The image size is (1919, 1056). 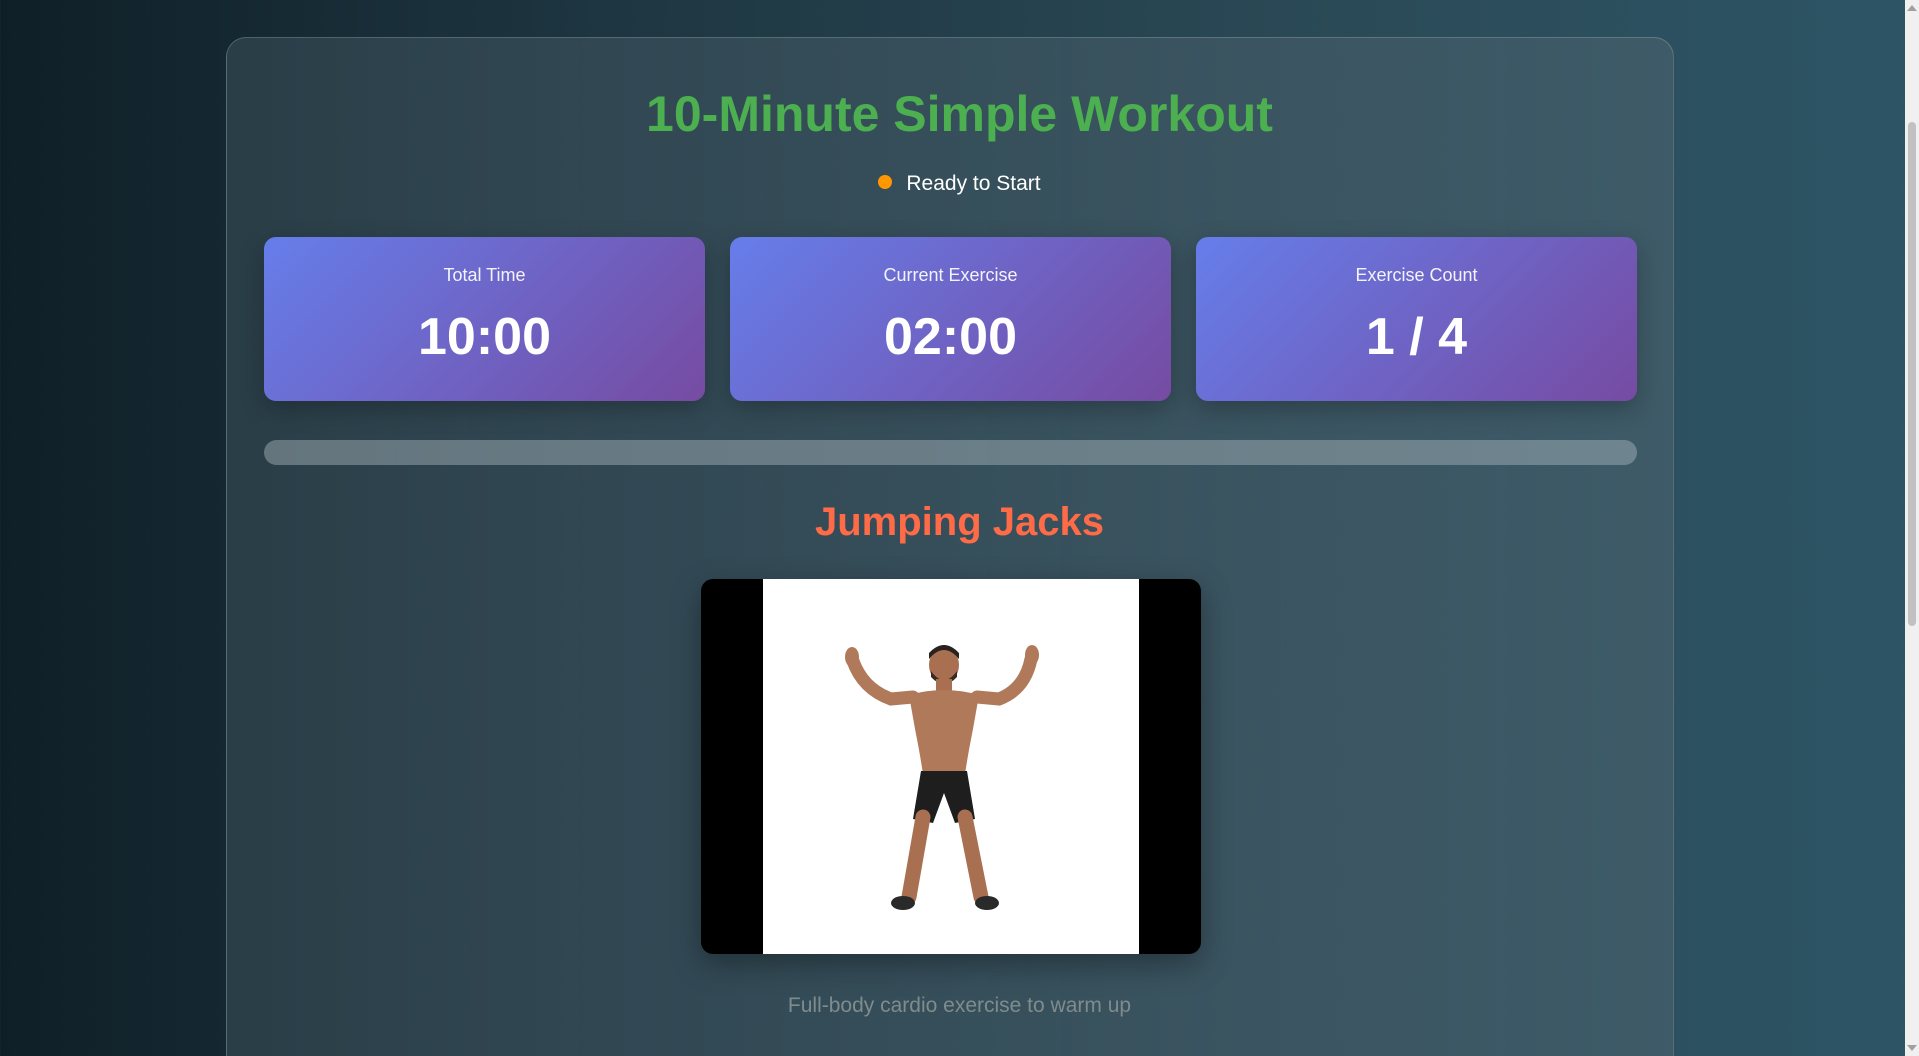 I want to click on exercise-count-card: Exercise Count 1 / 4, so click(x=1416, y=319).